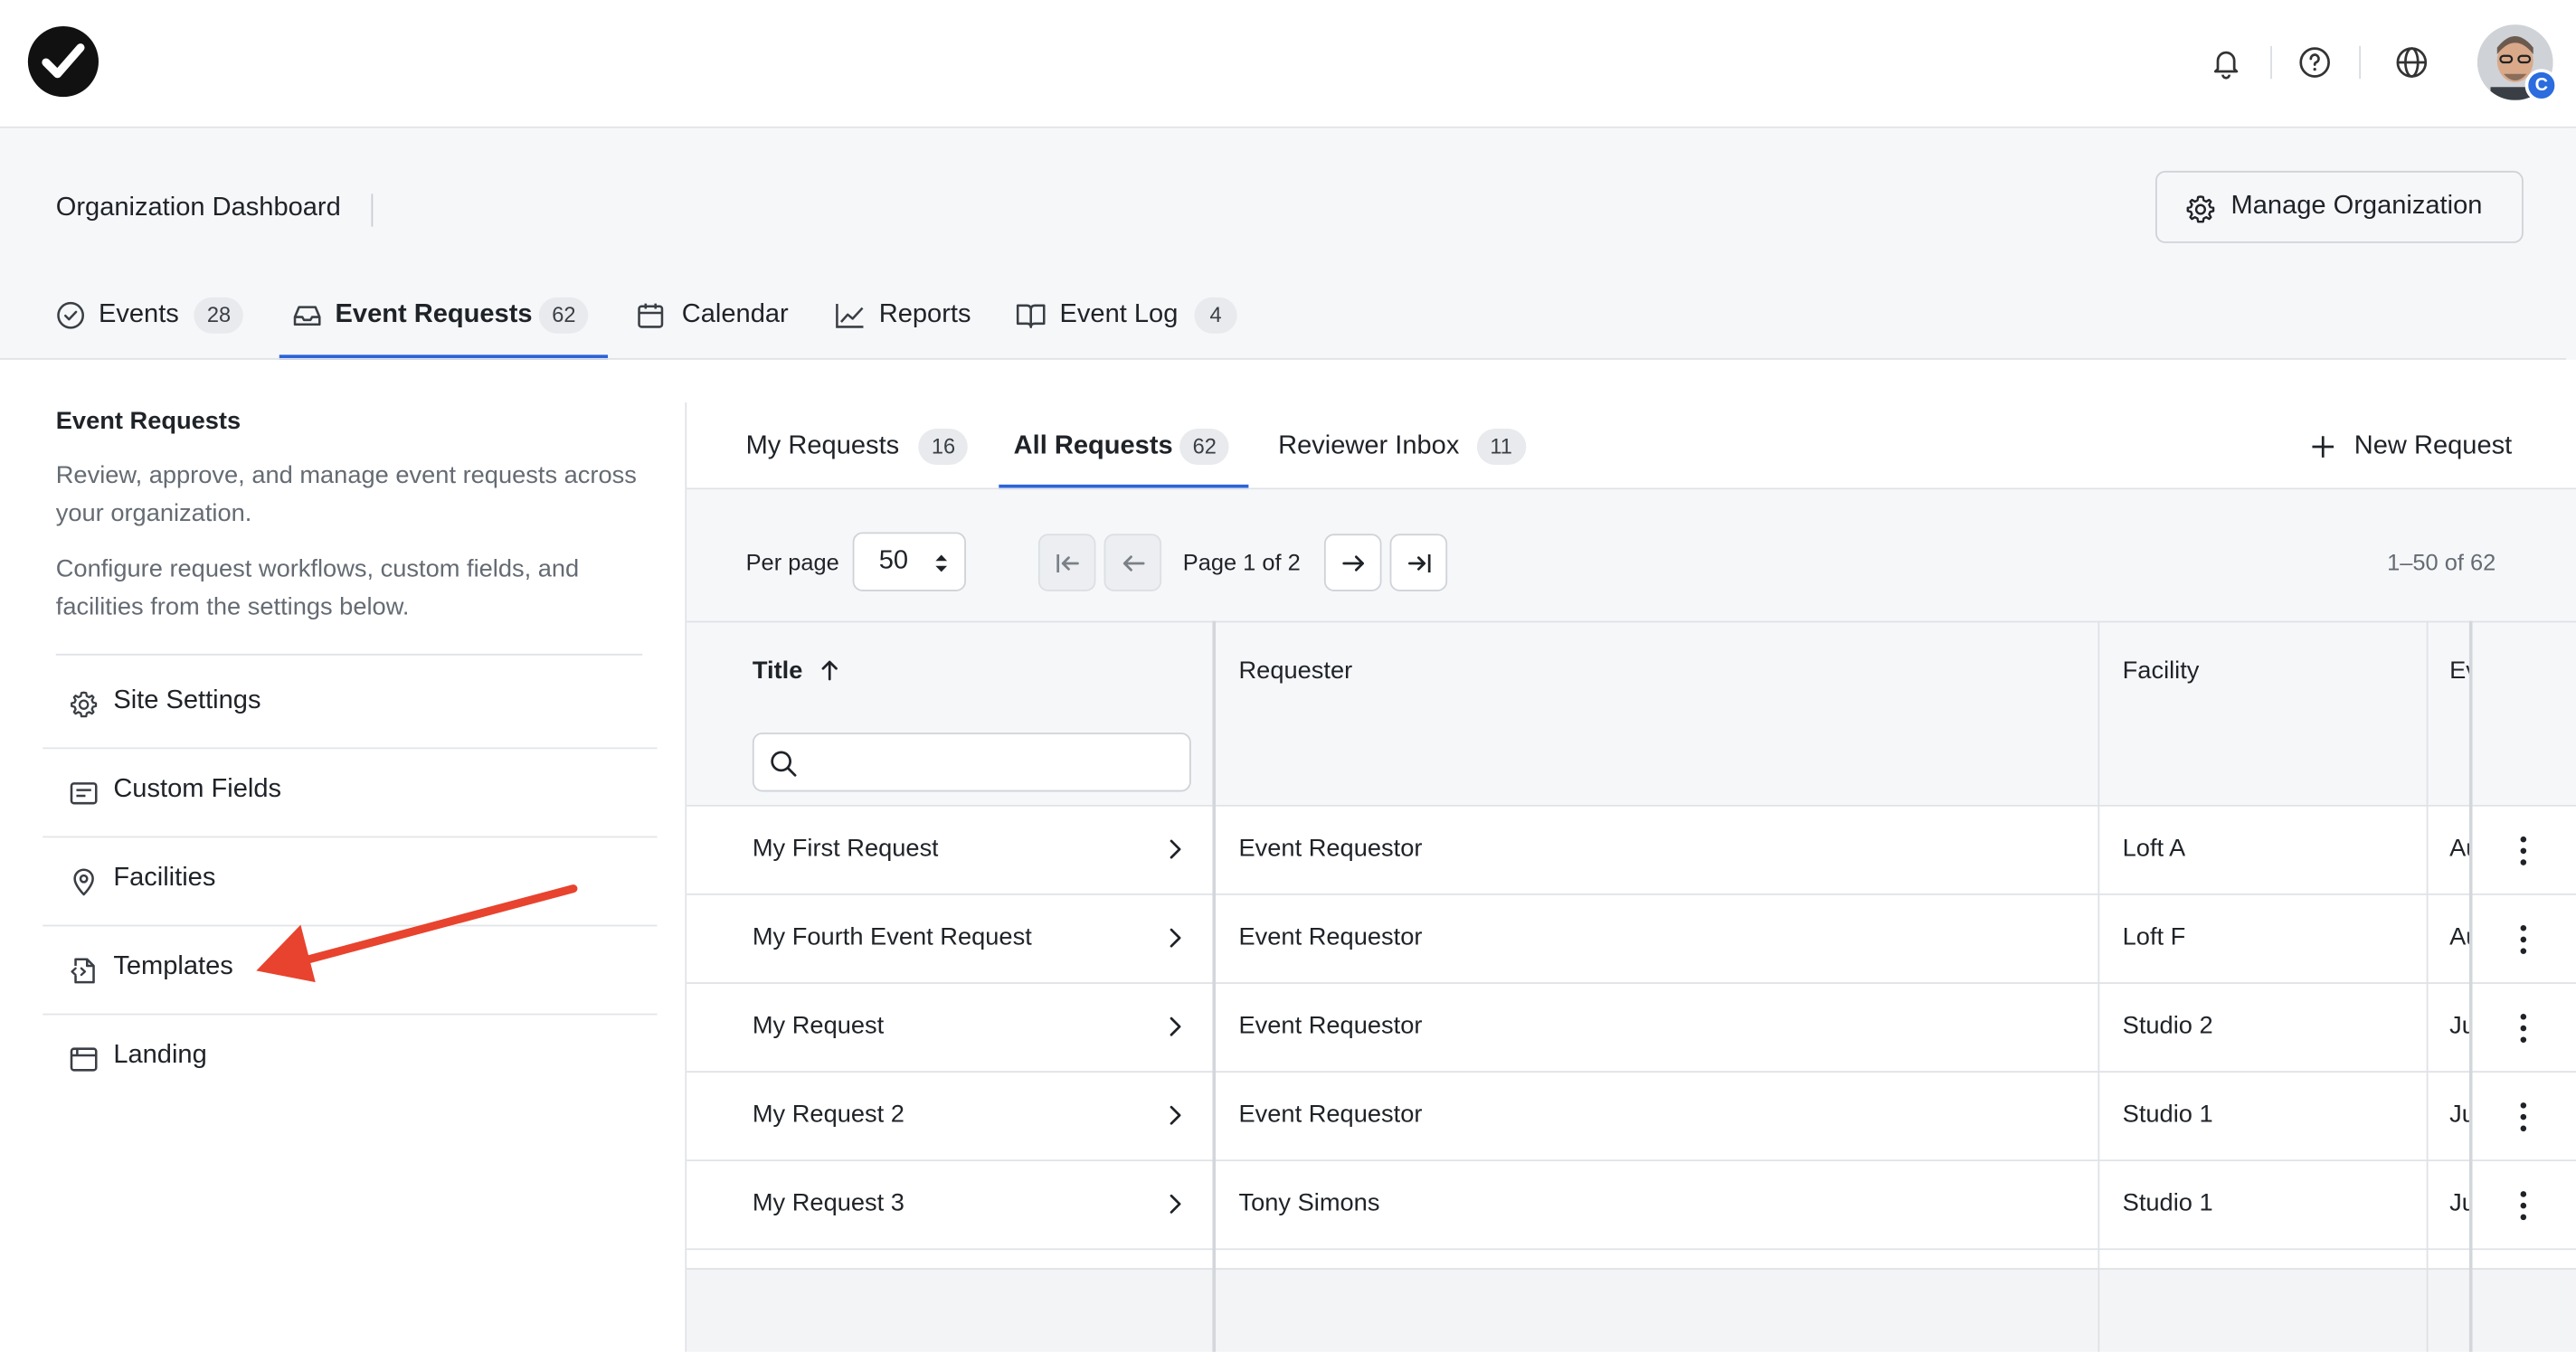  I want to click on count-badge: 16, so click(944, 447).